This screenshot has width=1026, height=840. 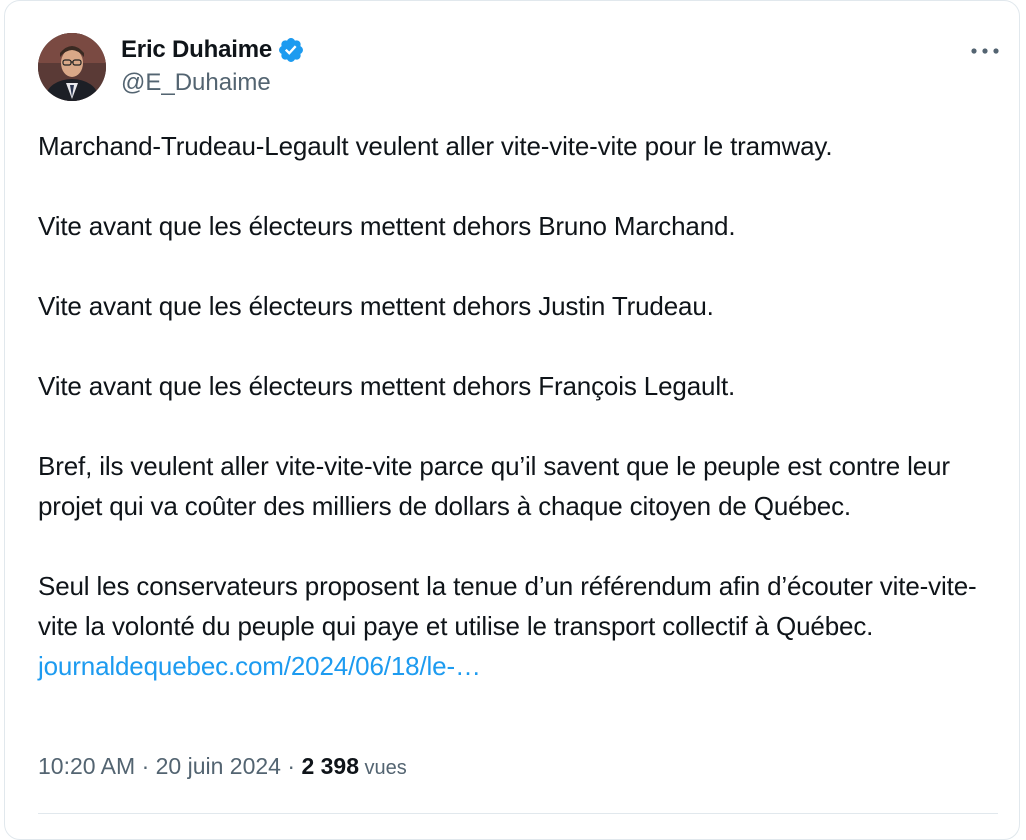 I want to click on more-options-icon, so click(x=985, y=51).